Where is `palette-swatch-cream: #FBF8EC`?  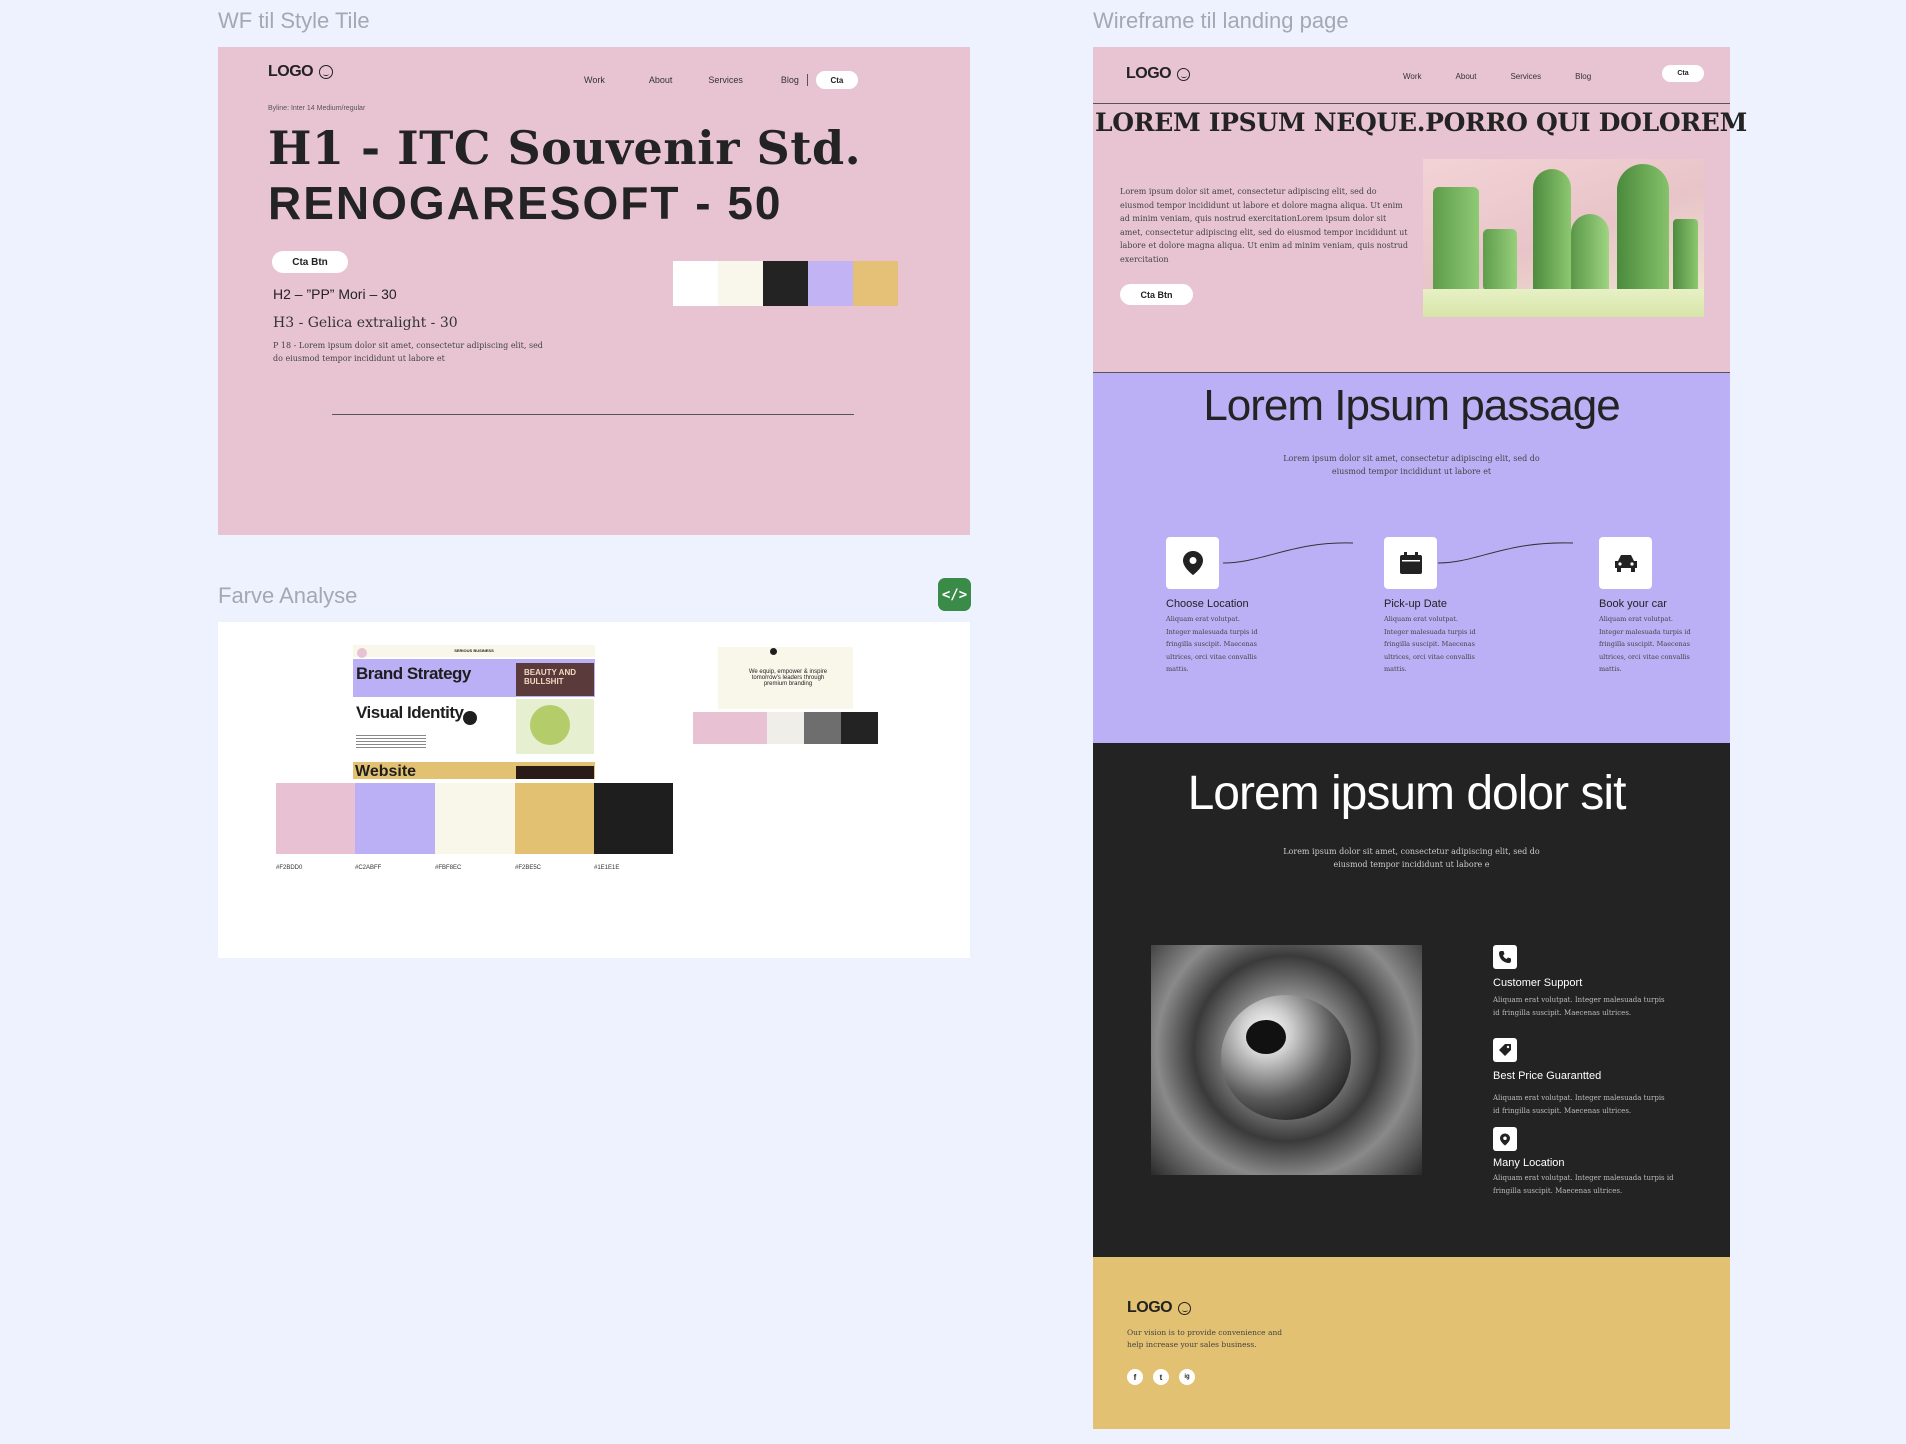
palette-swatch-cream: #FBF8EC is located at coordinates (475, 827).